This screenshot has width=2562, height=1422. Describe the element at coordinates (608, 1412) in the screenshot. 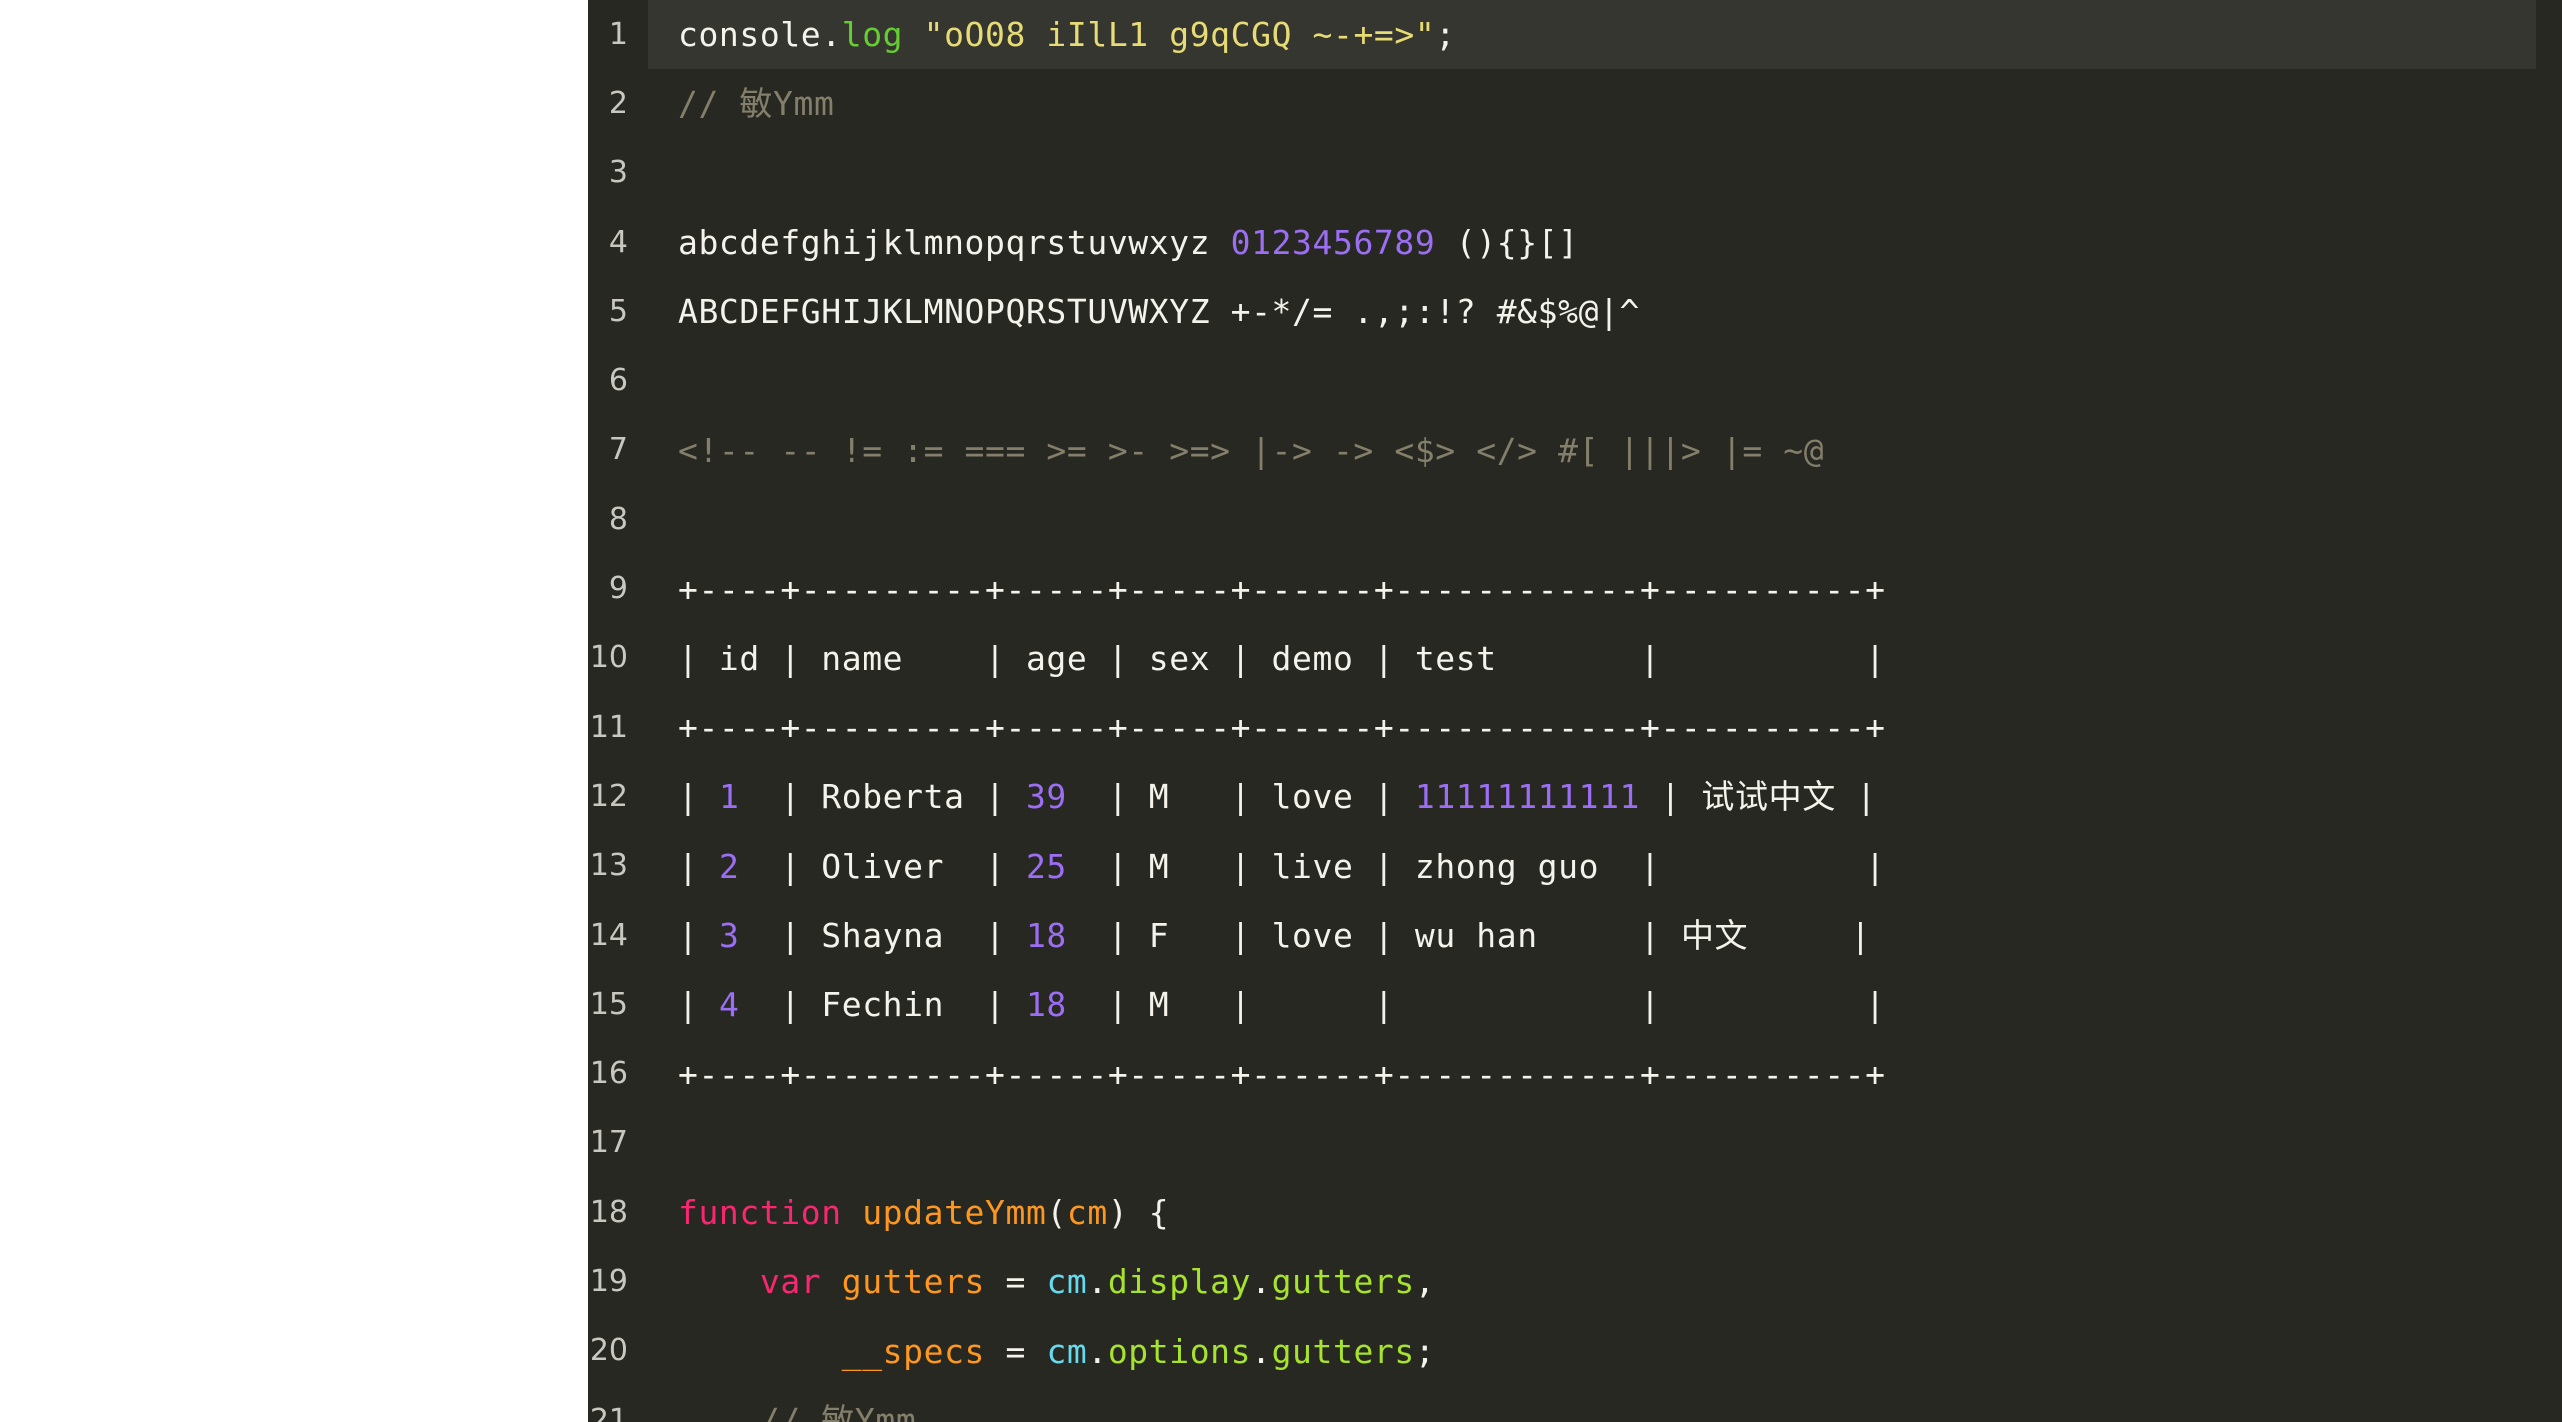

I see `line-number: 21` at that location.